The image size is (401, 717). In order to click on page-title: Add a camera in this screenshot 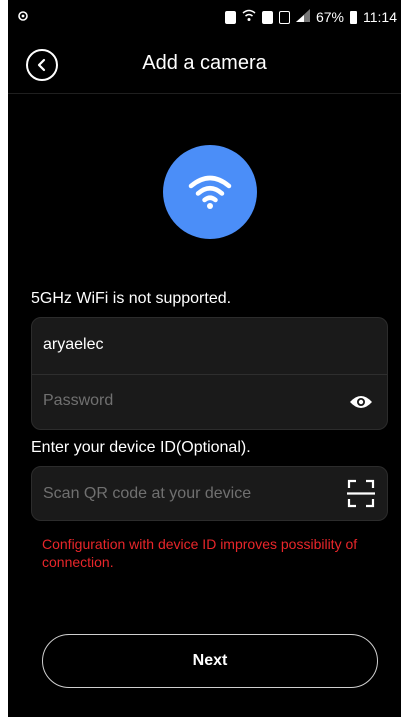, I will do `click(204, 63)`.